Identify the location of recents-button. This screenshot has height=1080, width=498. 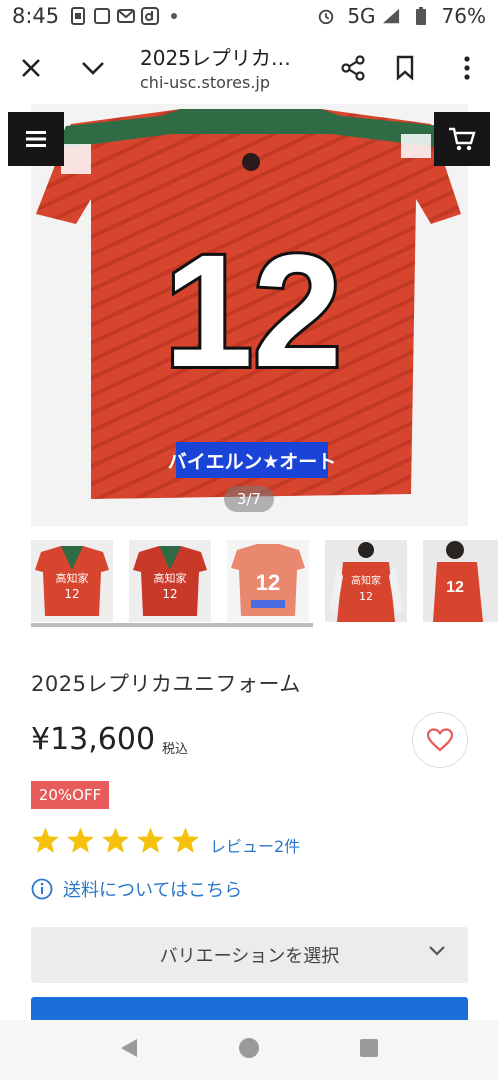
(369, 1050).